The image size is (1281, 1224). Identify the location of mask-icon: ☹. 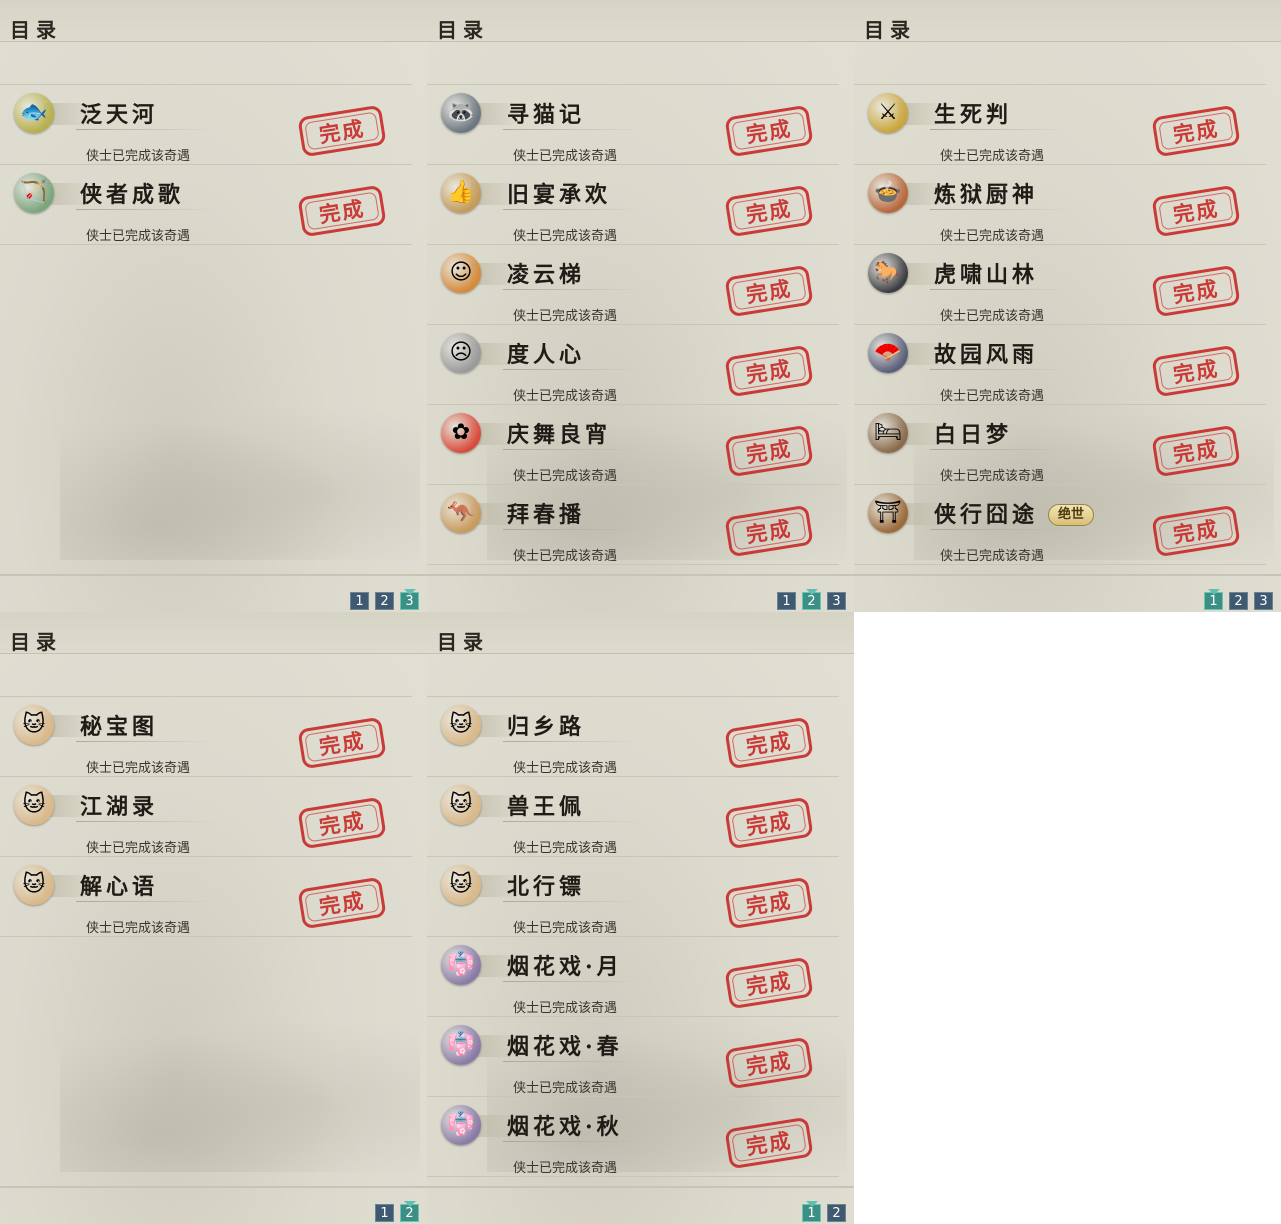
(461, 353).